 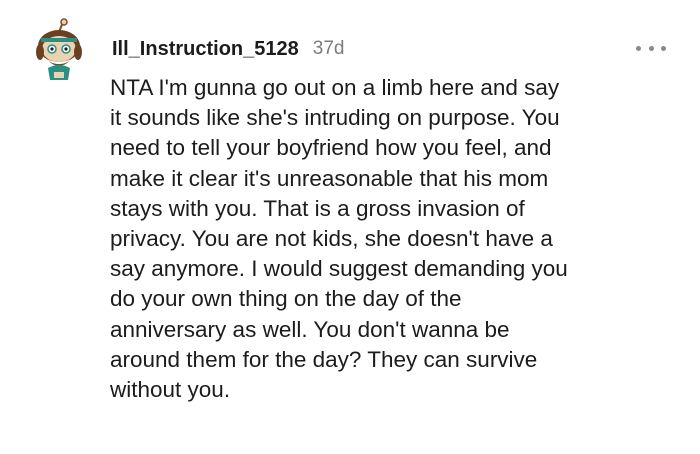 What do you see at coordinates (205, 49) in the screenshot?
I see `username-link: Ill_Instruction_5128` at bounding box center [205, 49].